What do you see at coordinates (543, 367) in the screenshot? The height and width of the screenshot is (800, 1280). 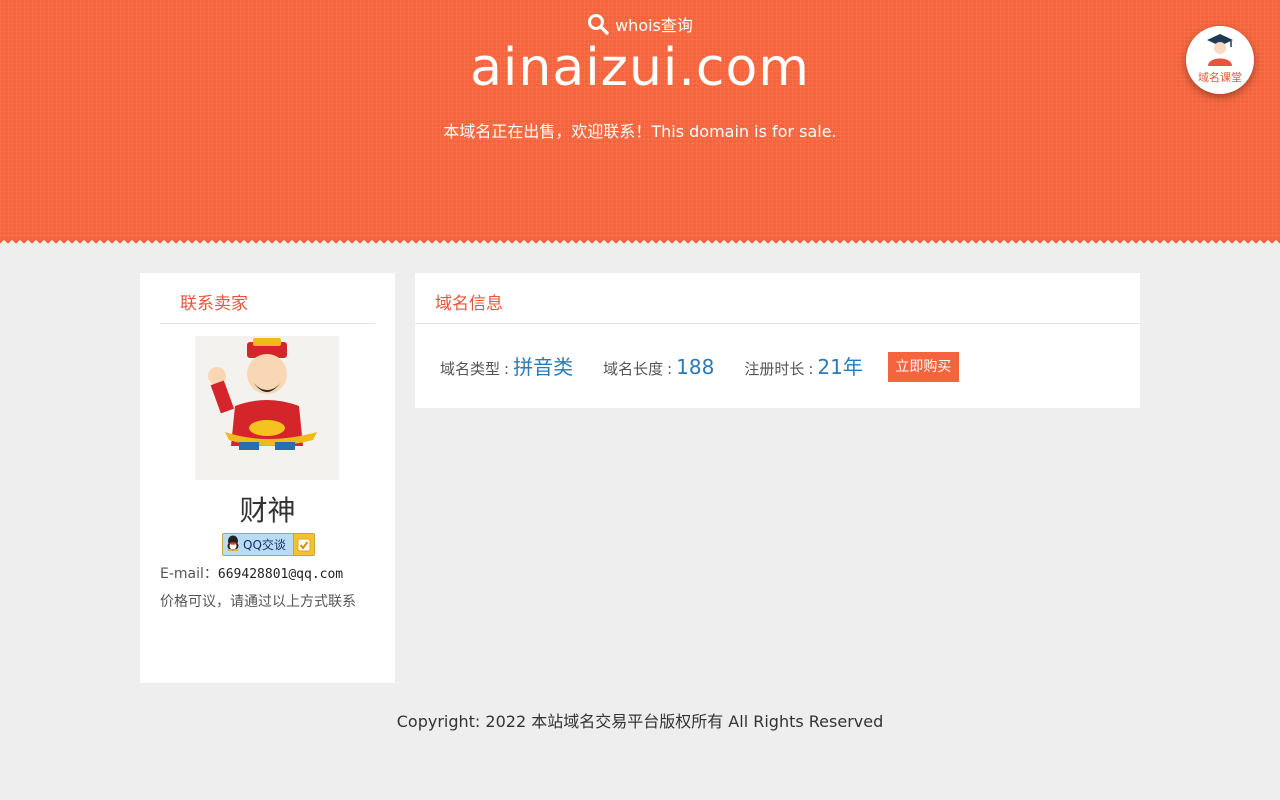 I see `info-value: 拼音类` at bounding box center [543, 367].